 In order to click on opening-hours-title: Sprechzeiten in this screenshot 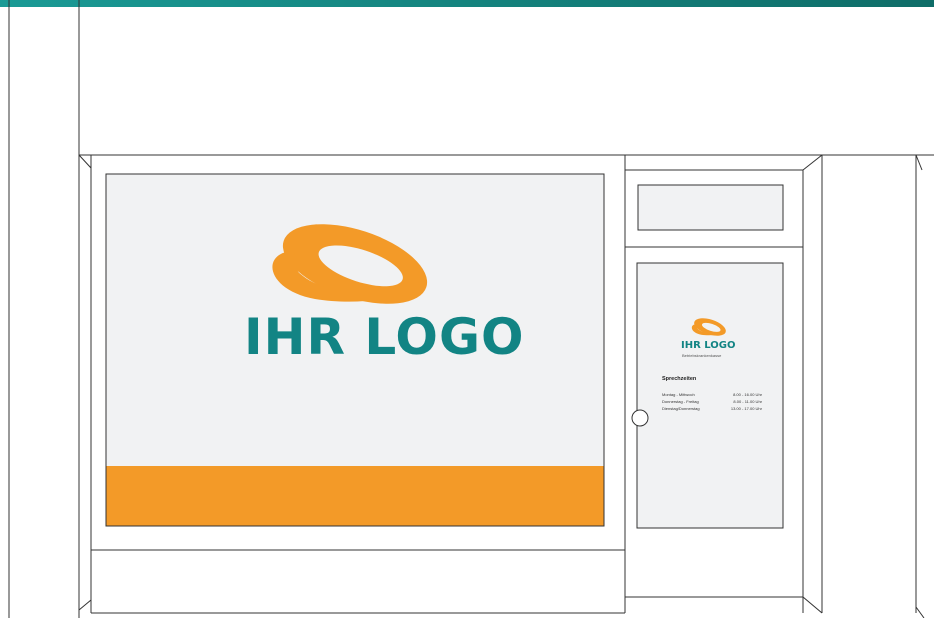, I will do `click(679, 379)`.